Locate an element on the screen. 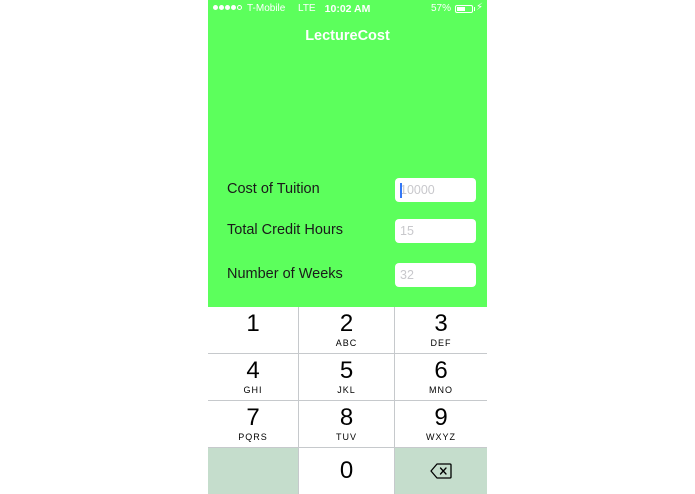 This screenshot has width=695, height=494. key-0: 0 is located at coordinates (347, 471).